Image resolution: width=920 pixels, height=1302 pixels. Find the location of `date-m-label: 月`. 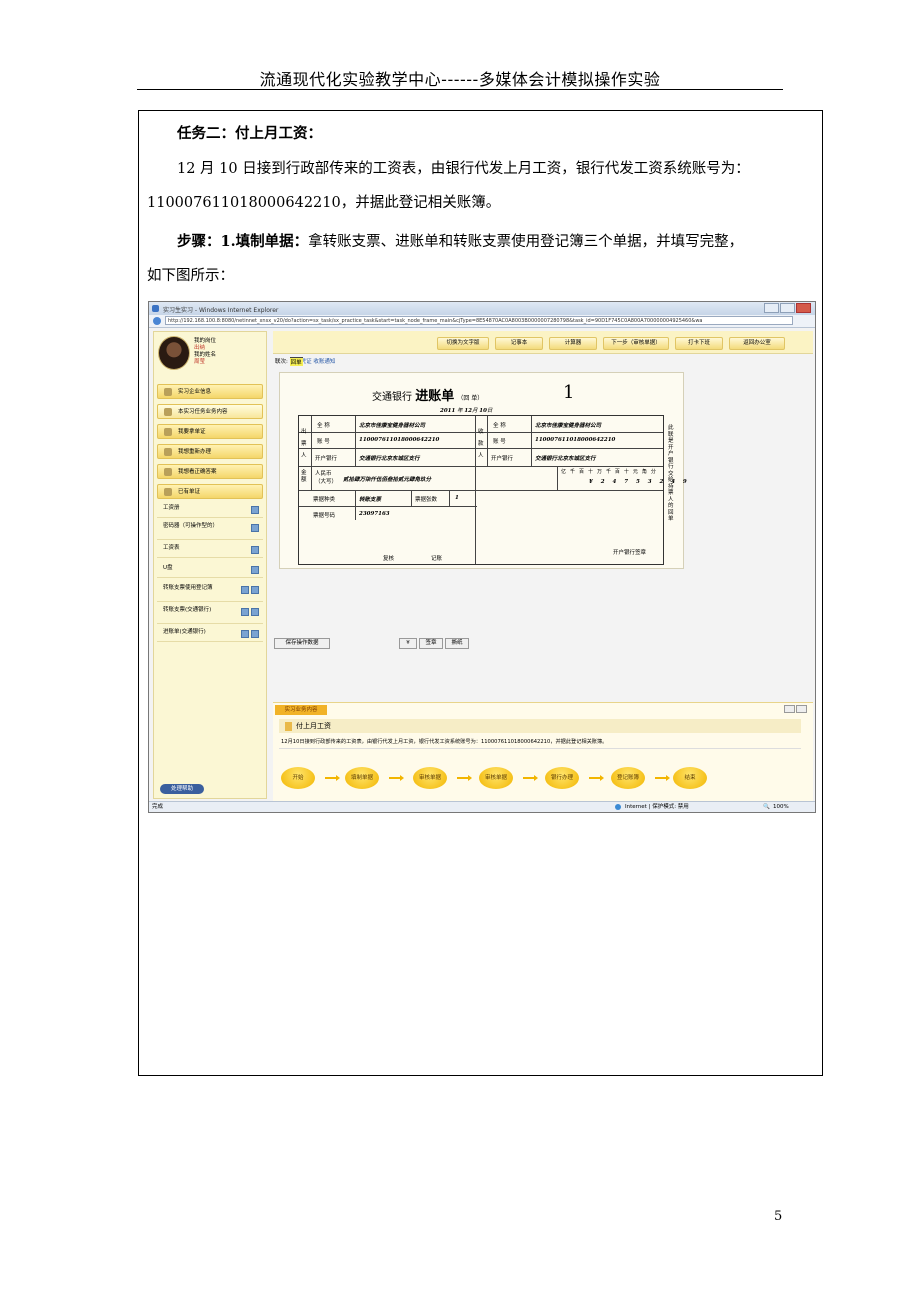

date-m-label: 月 is located at coordinates (474, 411).